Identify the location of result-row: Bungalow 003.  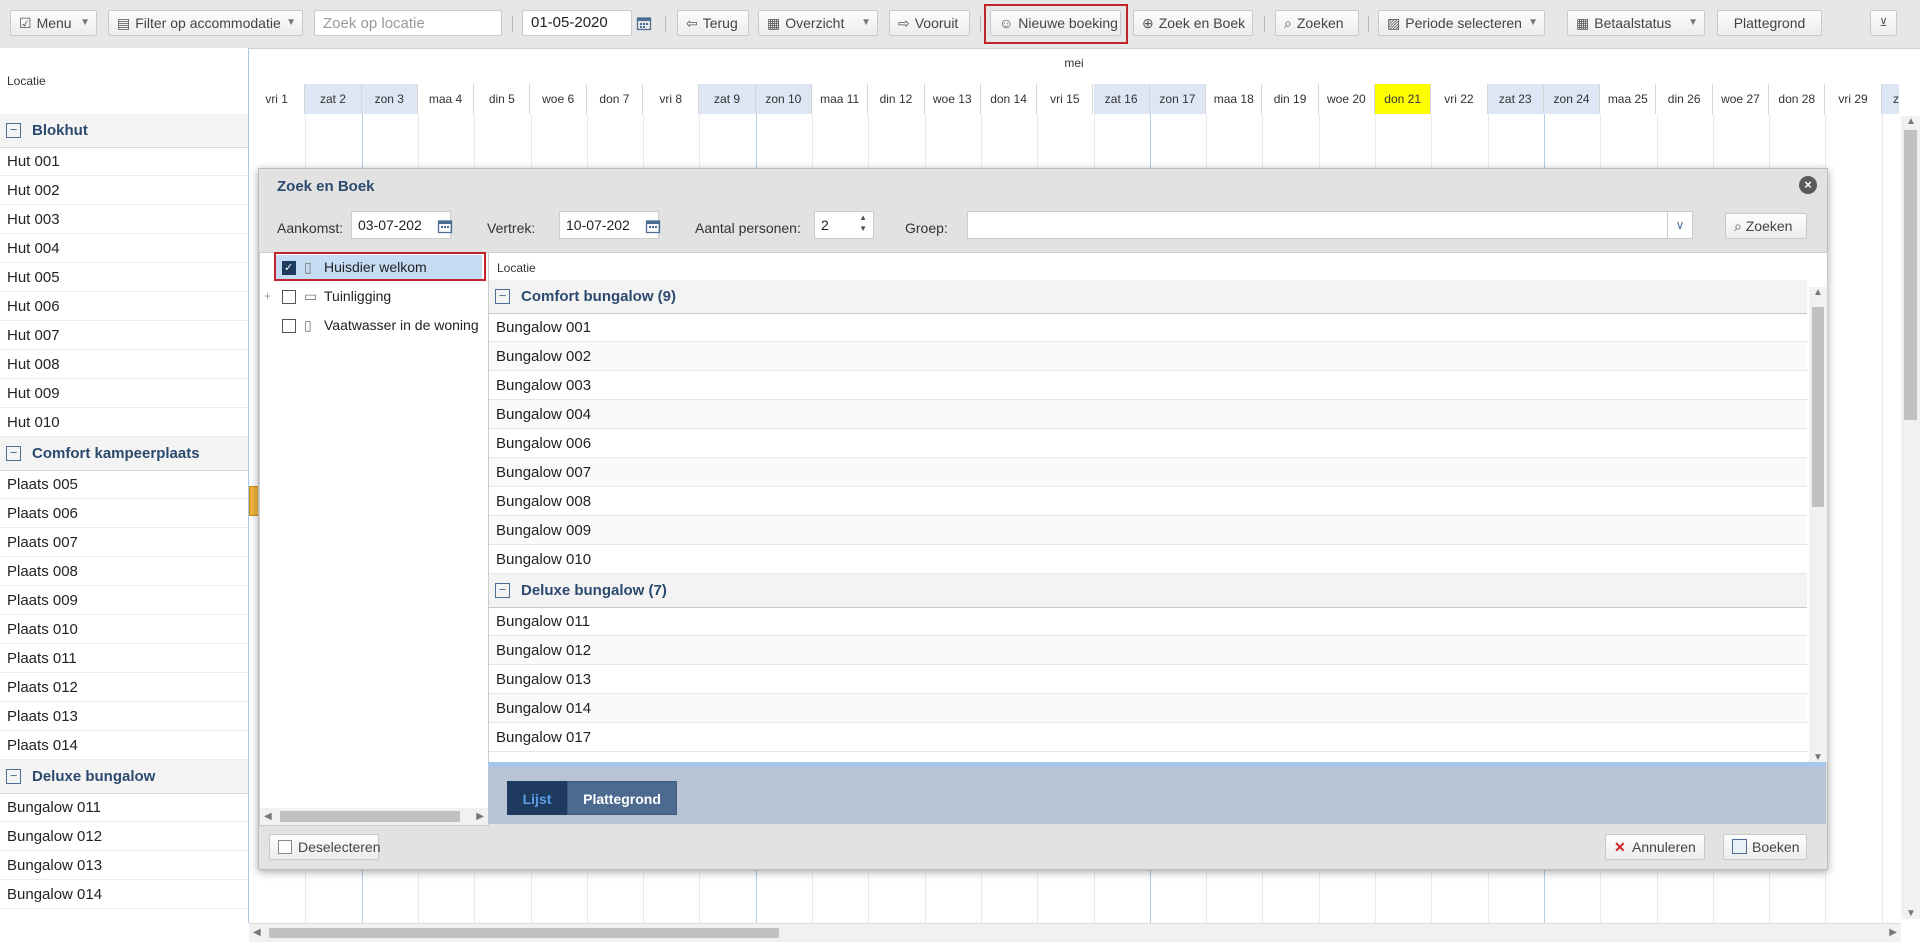
(1148, 385).